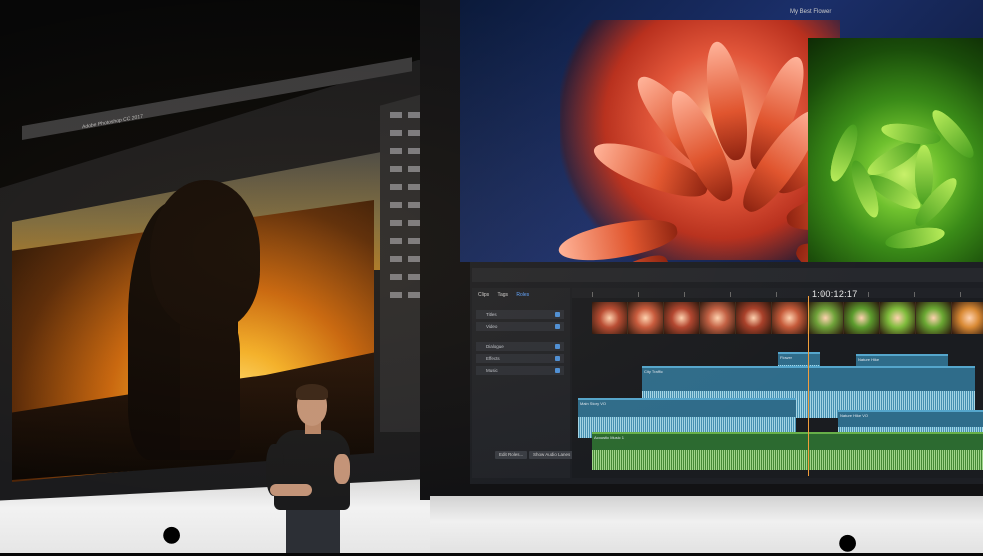 This screenshot has height=556, width=983. I want to click on music-clip: Acoustic Music 1, so click(787, 451).